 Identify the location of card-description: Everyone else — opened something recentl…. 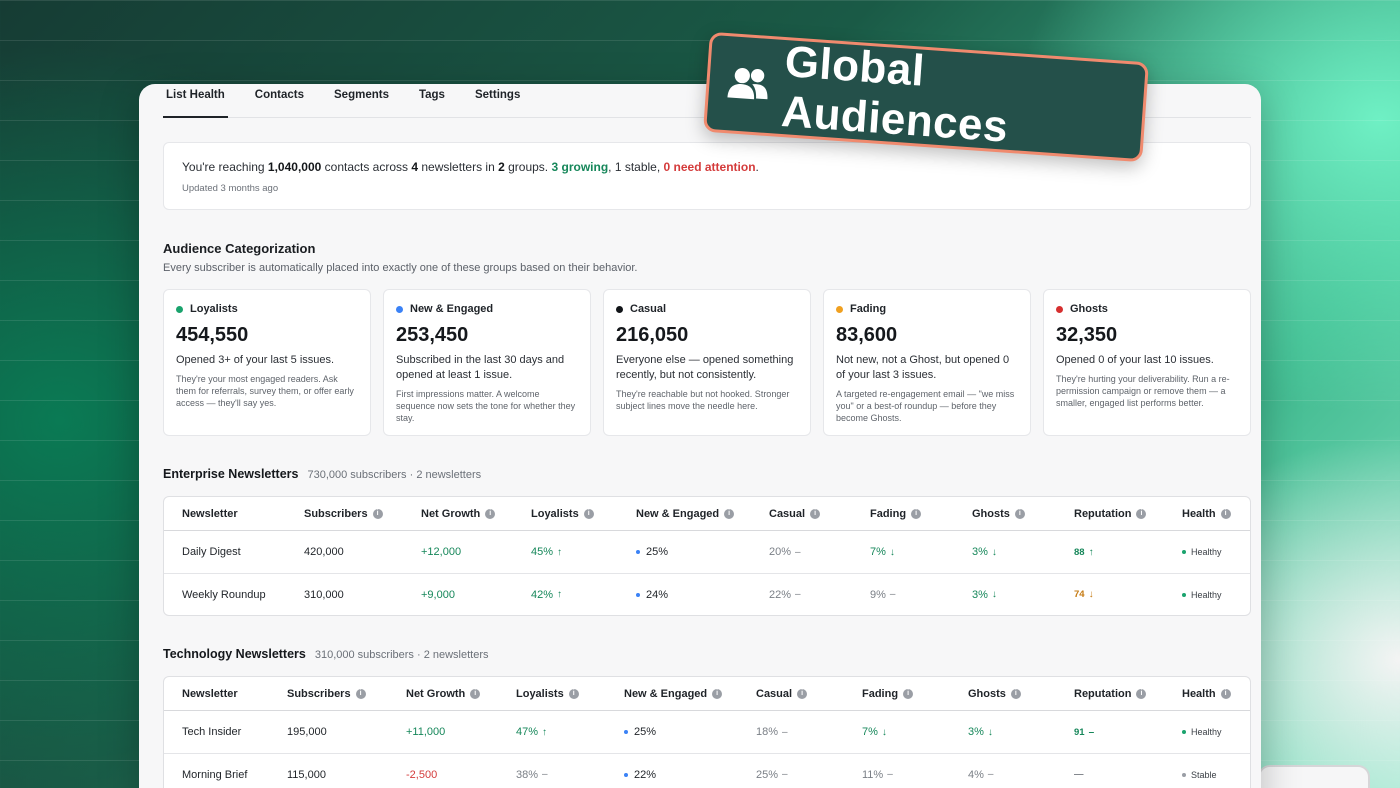
(705, 367).